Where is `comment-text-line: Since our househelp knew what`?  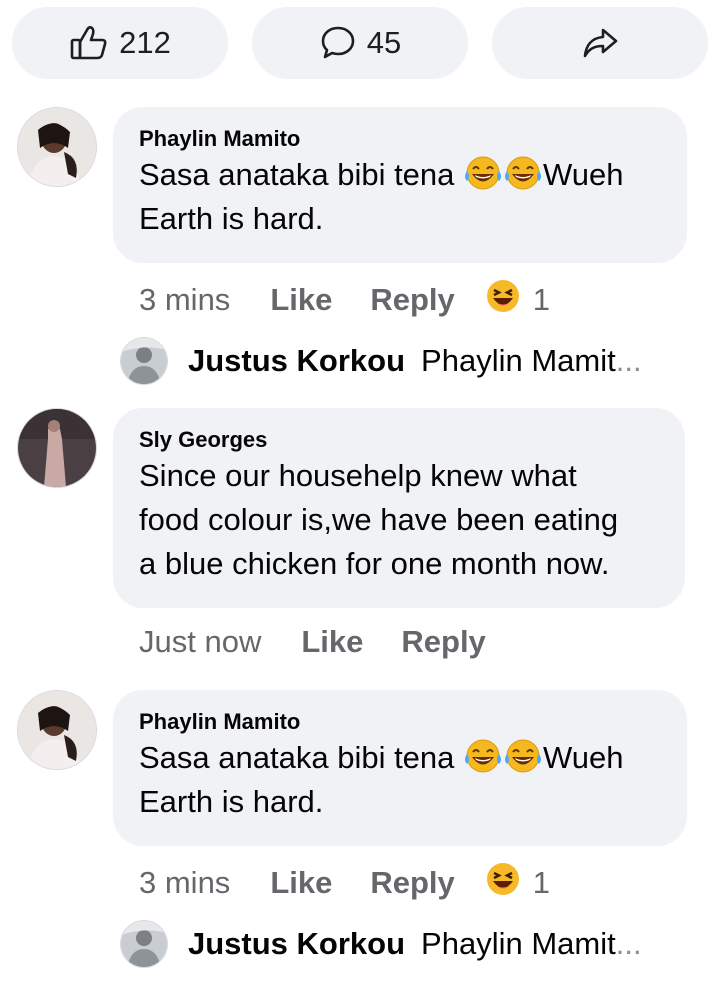 comment-text-line: Since our househelp knew what is located at coordinates (358, 475).